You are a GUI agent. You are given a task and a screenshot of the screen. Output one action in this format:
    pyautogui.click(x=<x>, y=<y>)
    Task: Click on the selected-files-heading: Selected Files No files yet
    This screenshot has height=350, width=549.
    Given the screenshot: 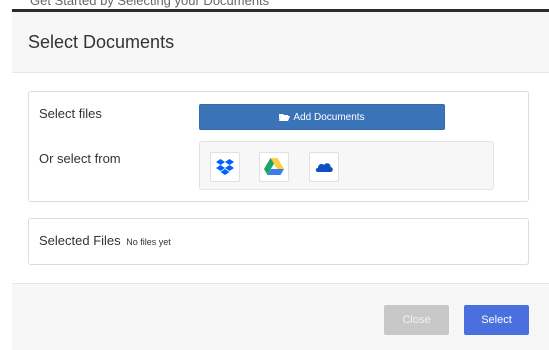 What is the action you would take?
    pyautogui.click(x=105, y=240)
    